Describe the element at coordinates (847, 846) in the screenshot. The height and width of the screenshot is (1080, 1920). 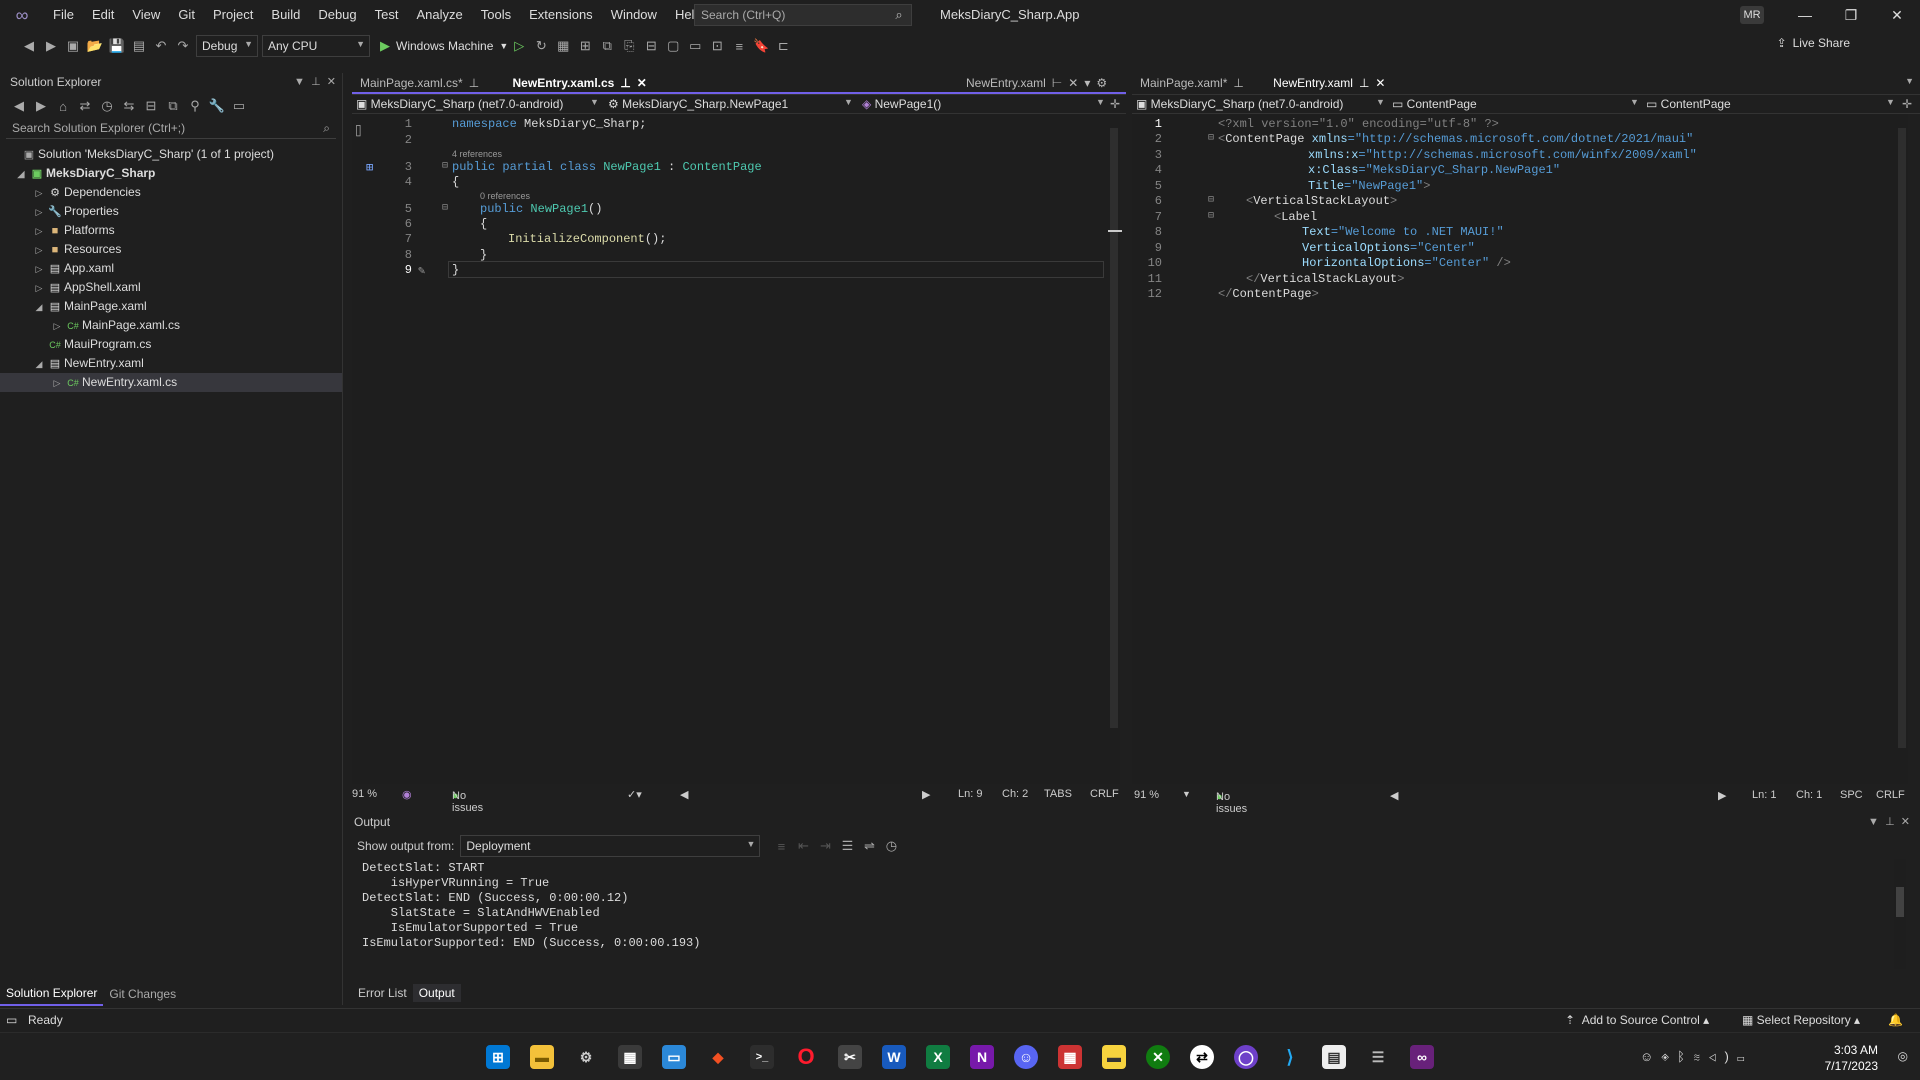
I see `clear-all-icon: ☰` at that location.